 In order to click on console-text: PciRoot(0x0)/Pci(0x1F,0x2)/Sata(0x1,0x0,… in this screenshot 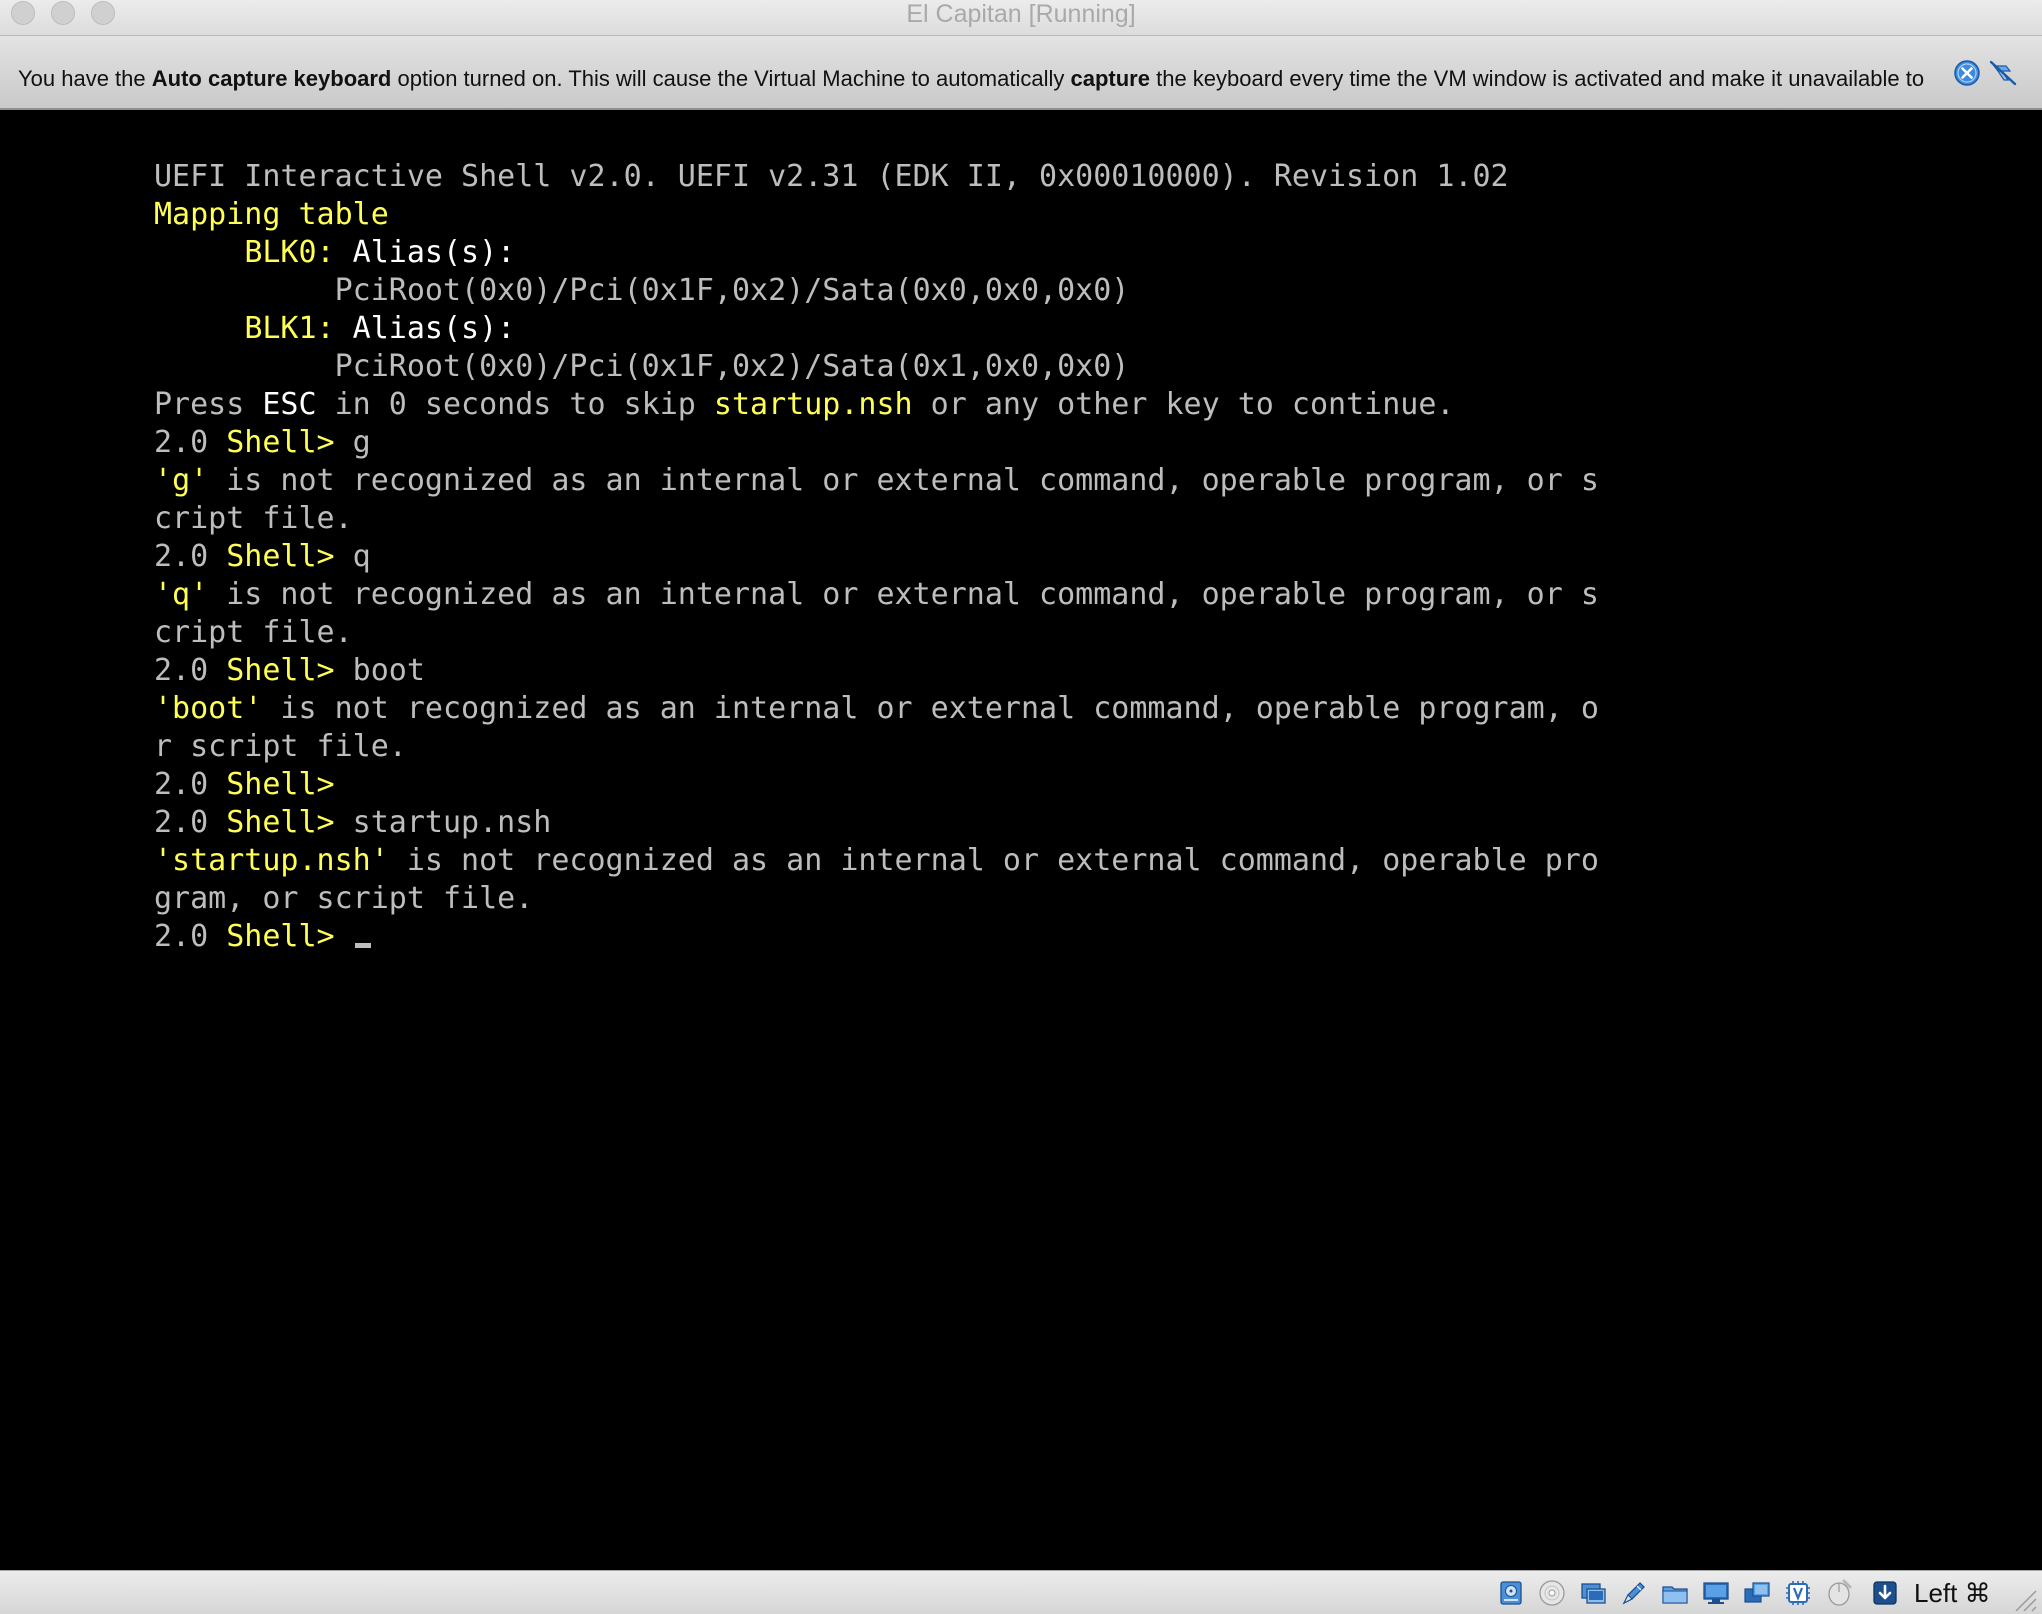, I will do `click(642, 366)`.